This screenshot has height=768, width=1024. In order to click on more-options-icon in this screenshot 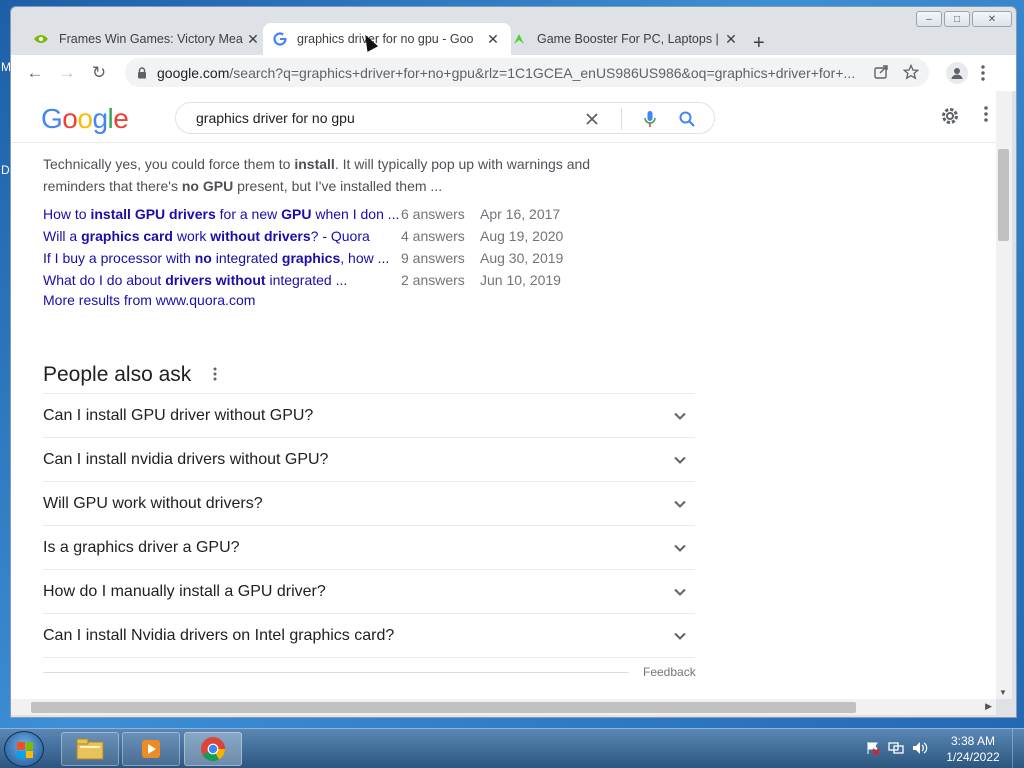, I will do `click(986, 114)`.